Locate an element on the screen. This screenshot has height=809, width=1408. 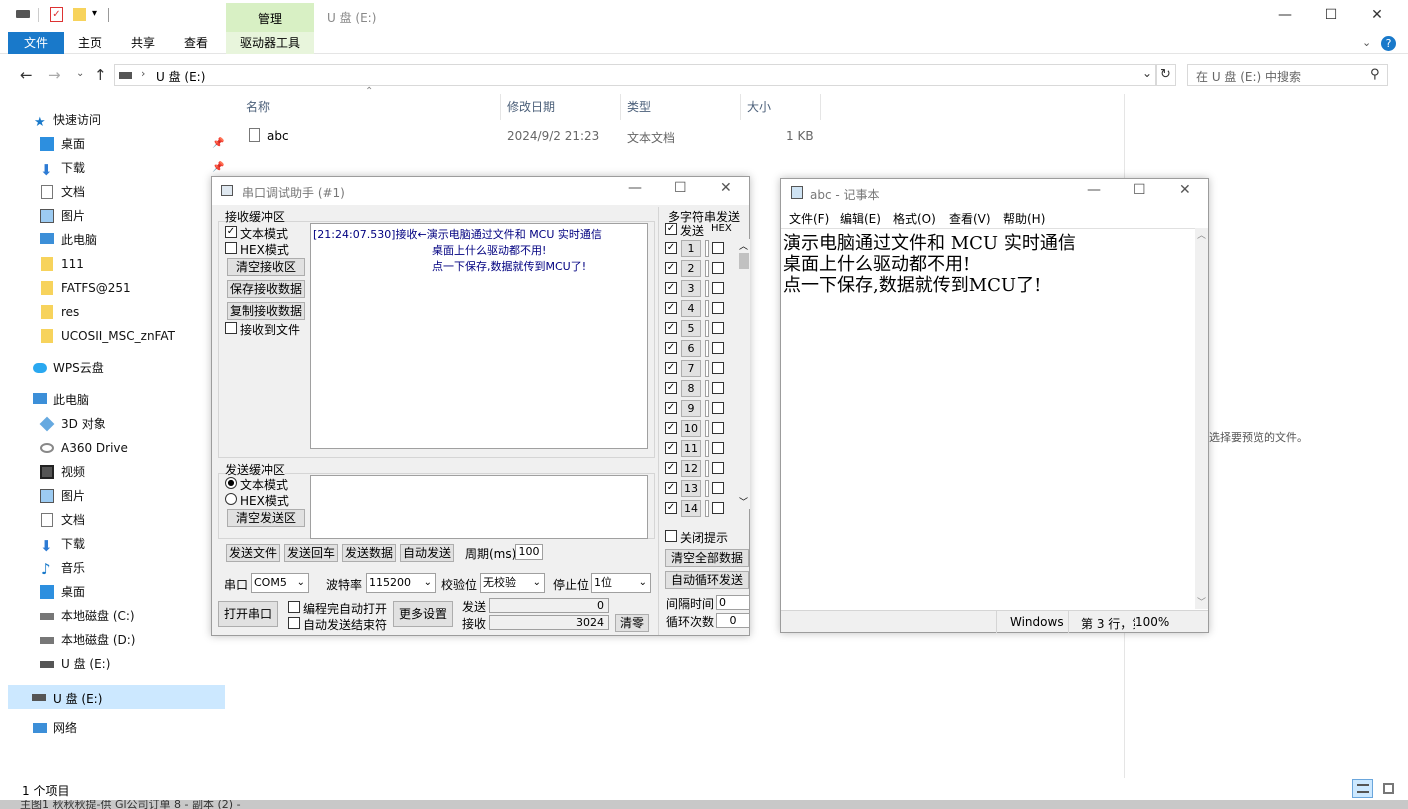
nav-pictures-2: 图片 is located at coordinates (112, 496).